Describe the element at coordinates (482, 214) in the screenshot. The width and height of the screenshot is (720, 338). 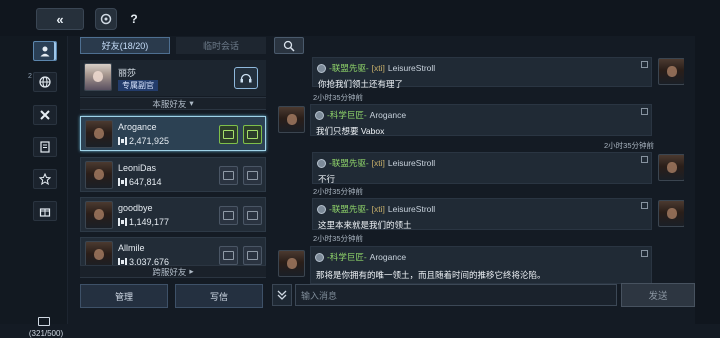
I see `message-bubble: -联盟先驱- [xti] LeisureStroll 这里本来就是我们的领土` at that location.